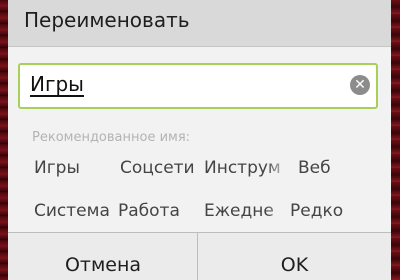 The image size is (400, 280). Describe the element at coordinates (360, 85) in the screenshot. I see `clear-icon: ✕` at that location.